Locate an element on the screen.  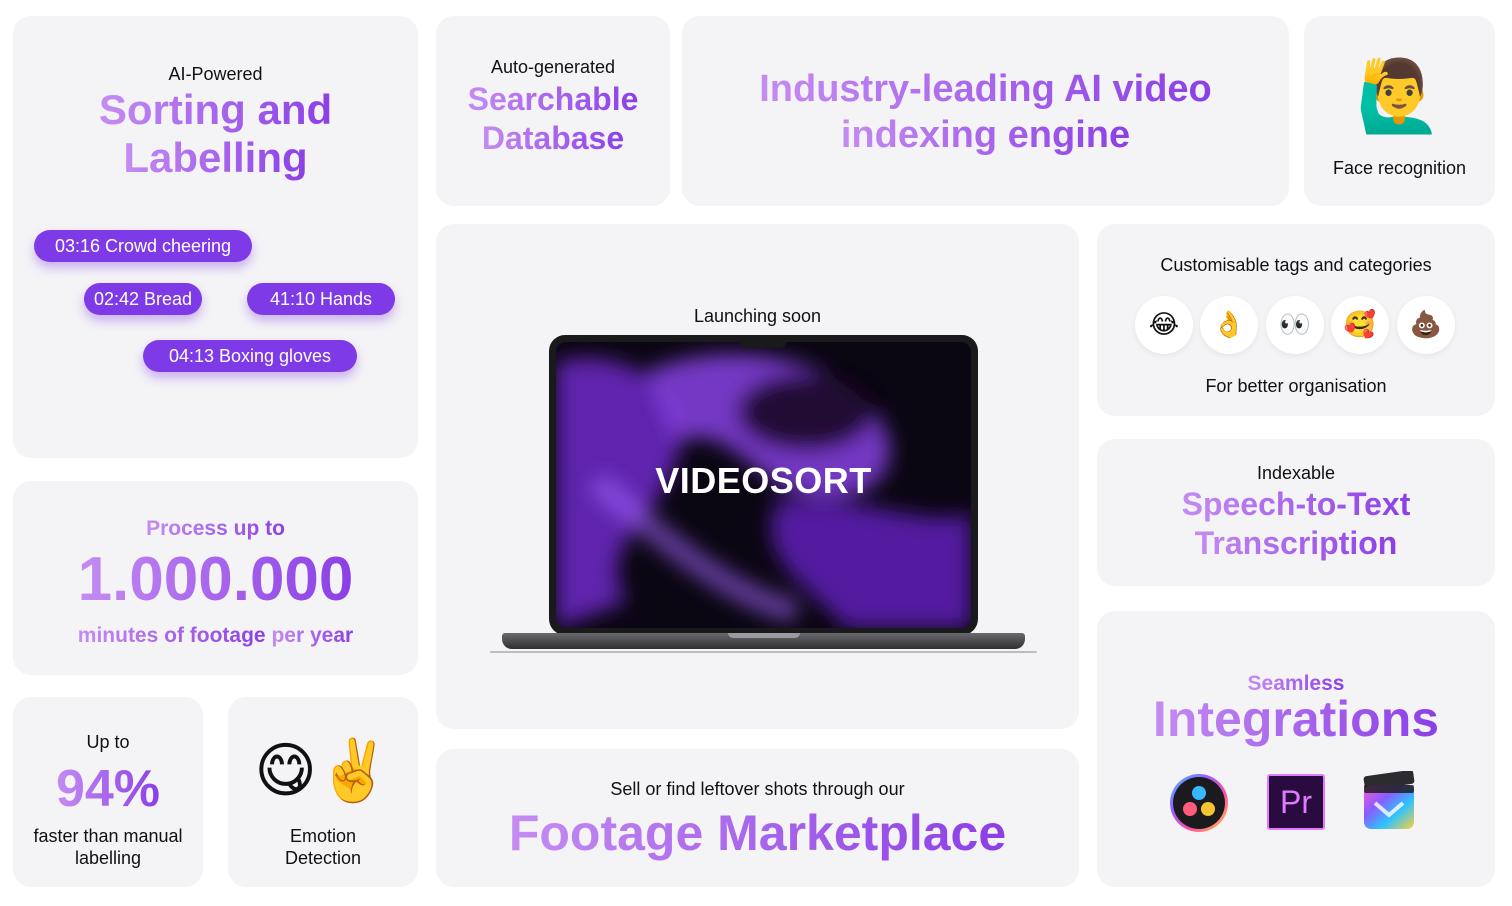
speed-card: Up to 94% faster than manual labelling is located at coordinates (108, 792).